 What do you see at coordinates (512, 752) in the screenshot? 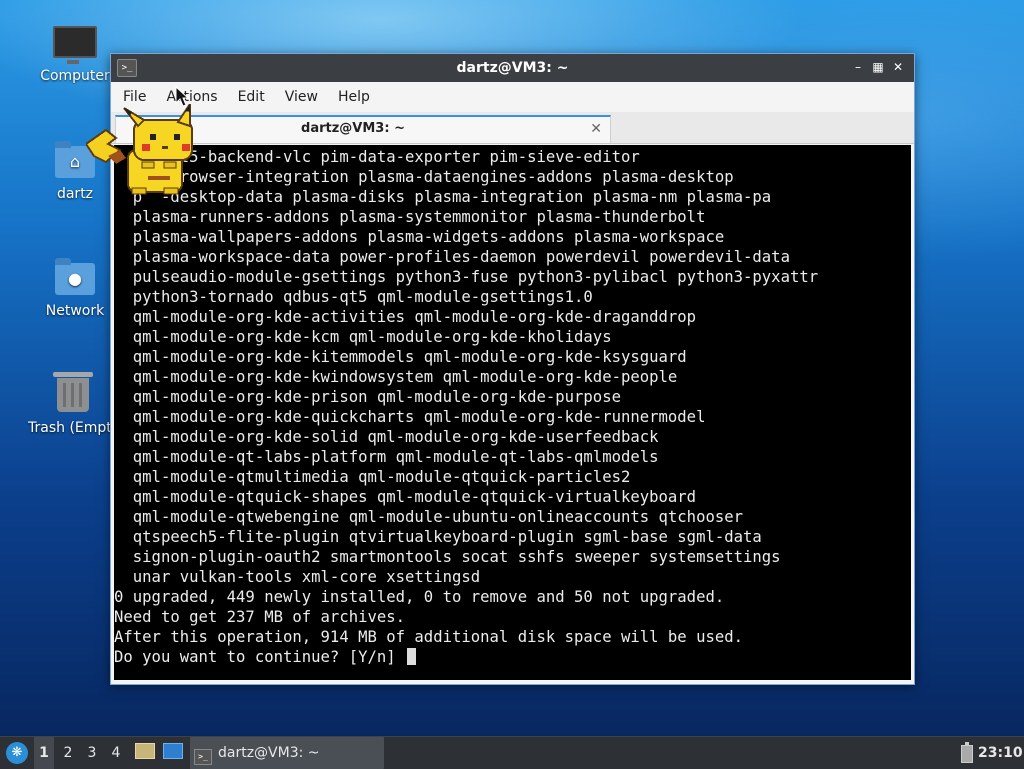
I see `taskbar: ❋ 1 2 3 4 >_ dartz@VM3: ~ 23:10` at bounding box center [512, 752].